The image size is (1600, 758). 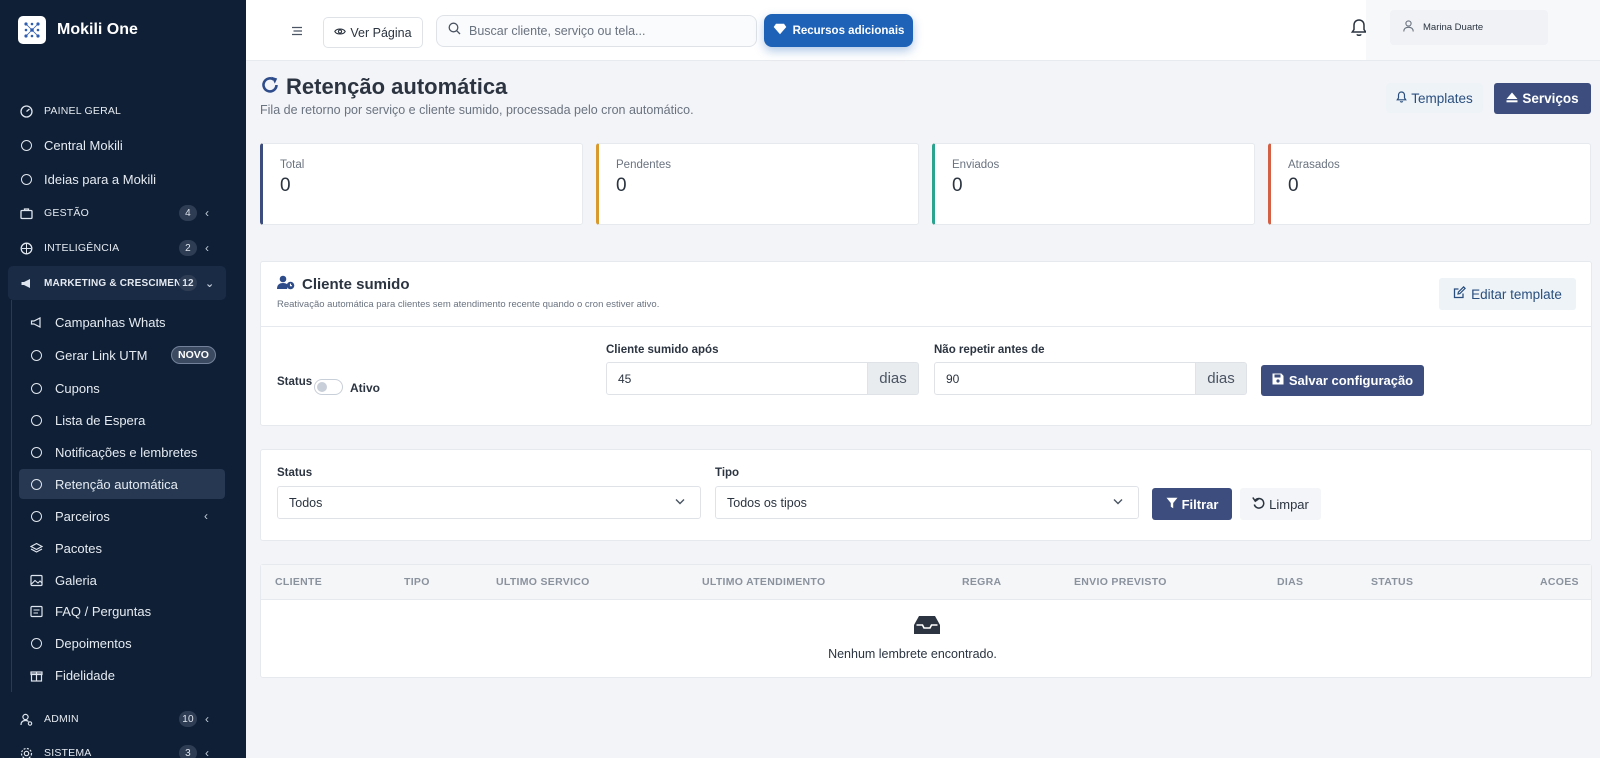 I want to click on status-select-value: Todos, so click(x=306, y=502).